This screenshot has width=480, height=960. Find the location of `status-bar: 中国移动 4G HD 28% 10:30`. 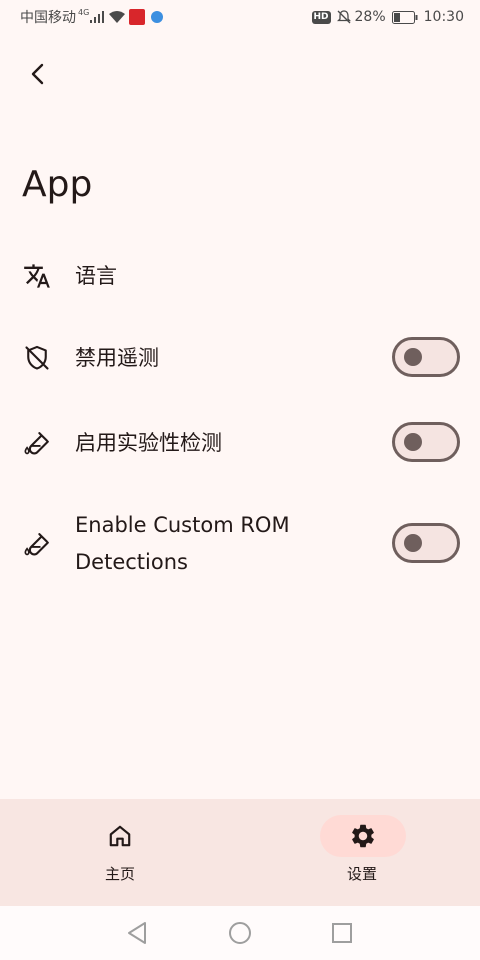

status-bar: 中国移动 4G HD 28% 10:30 is located at coordinates (240, 17).